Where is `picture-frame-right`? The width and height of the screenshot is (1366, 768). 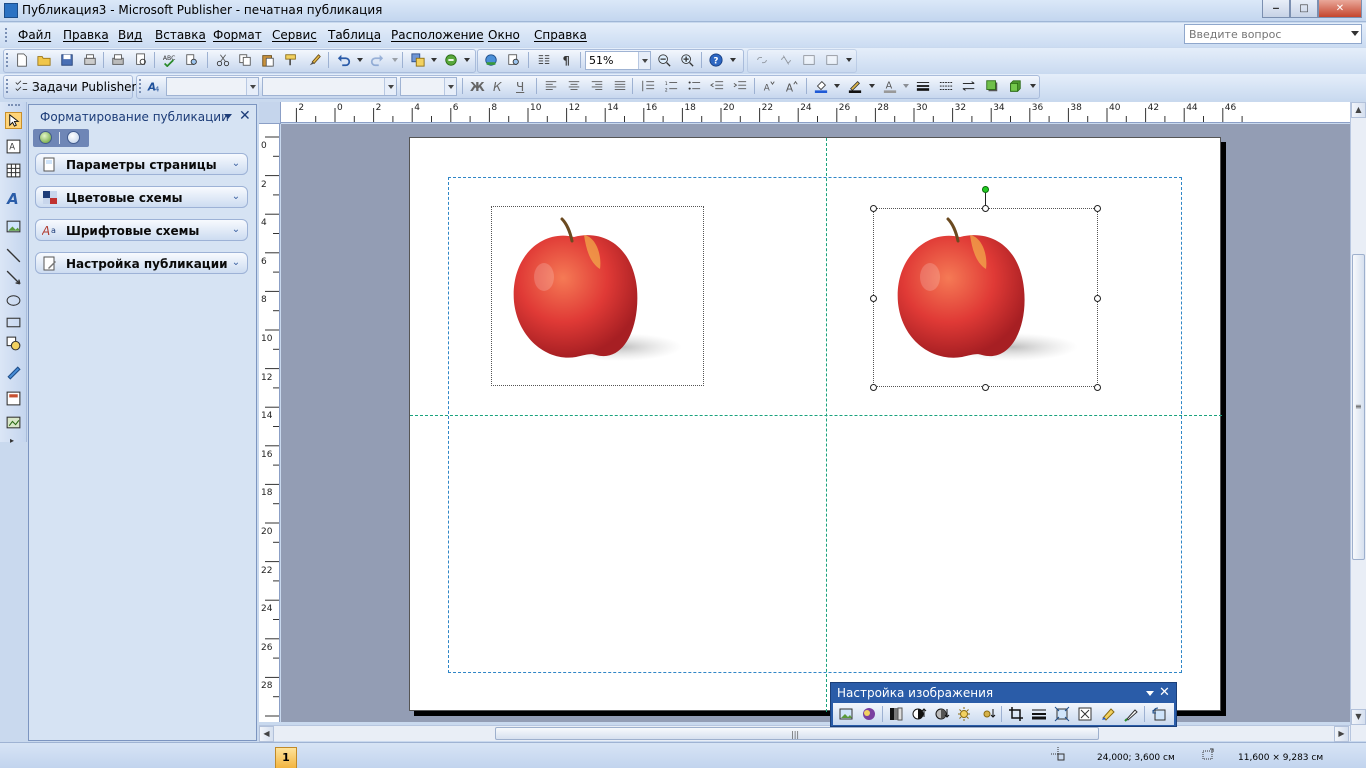
picture-frame-right is located at coordinates (985, 297).